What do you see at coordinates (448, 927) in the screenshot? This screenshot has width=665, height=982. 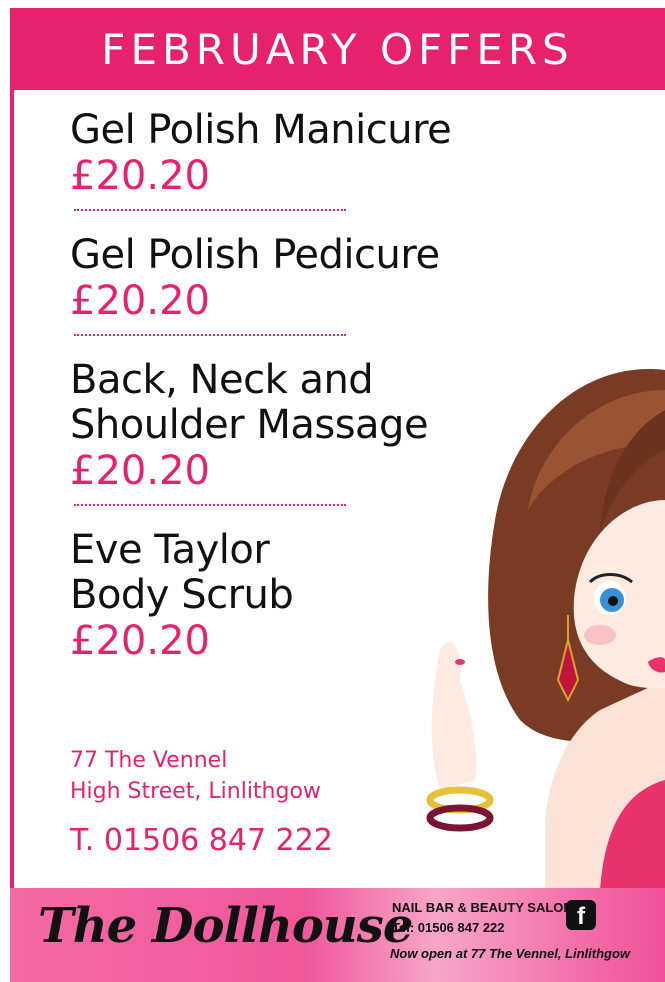 I see `footer-tel: Tel: 01506 847 222` at bounding box center [448, 927].